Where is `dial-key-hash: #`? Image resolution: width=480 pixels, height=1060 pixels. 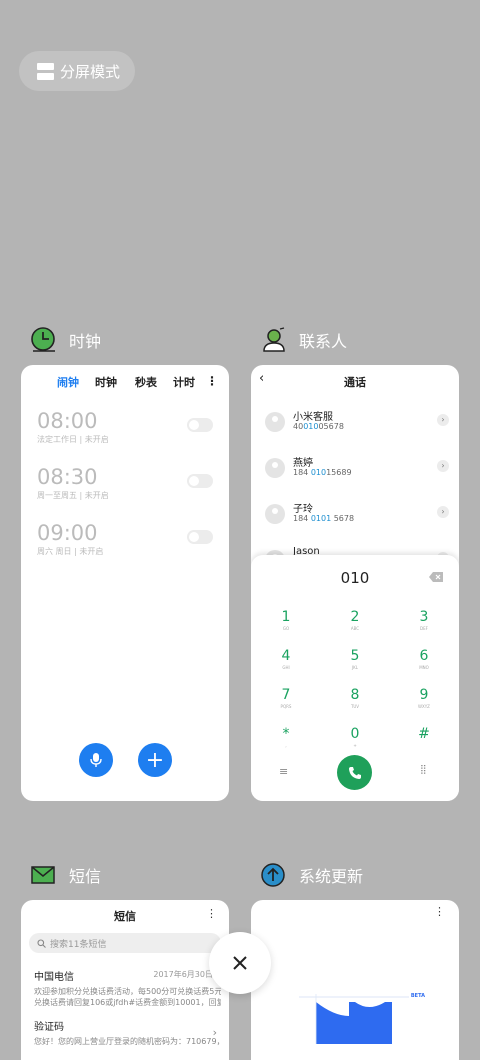
dial-key-hash: # is located at coordinates (424, 734).